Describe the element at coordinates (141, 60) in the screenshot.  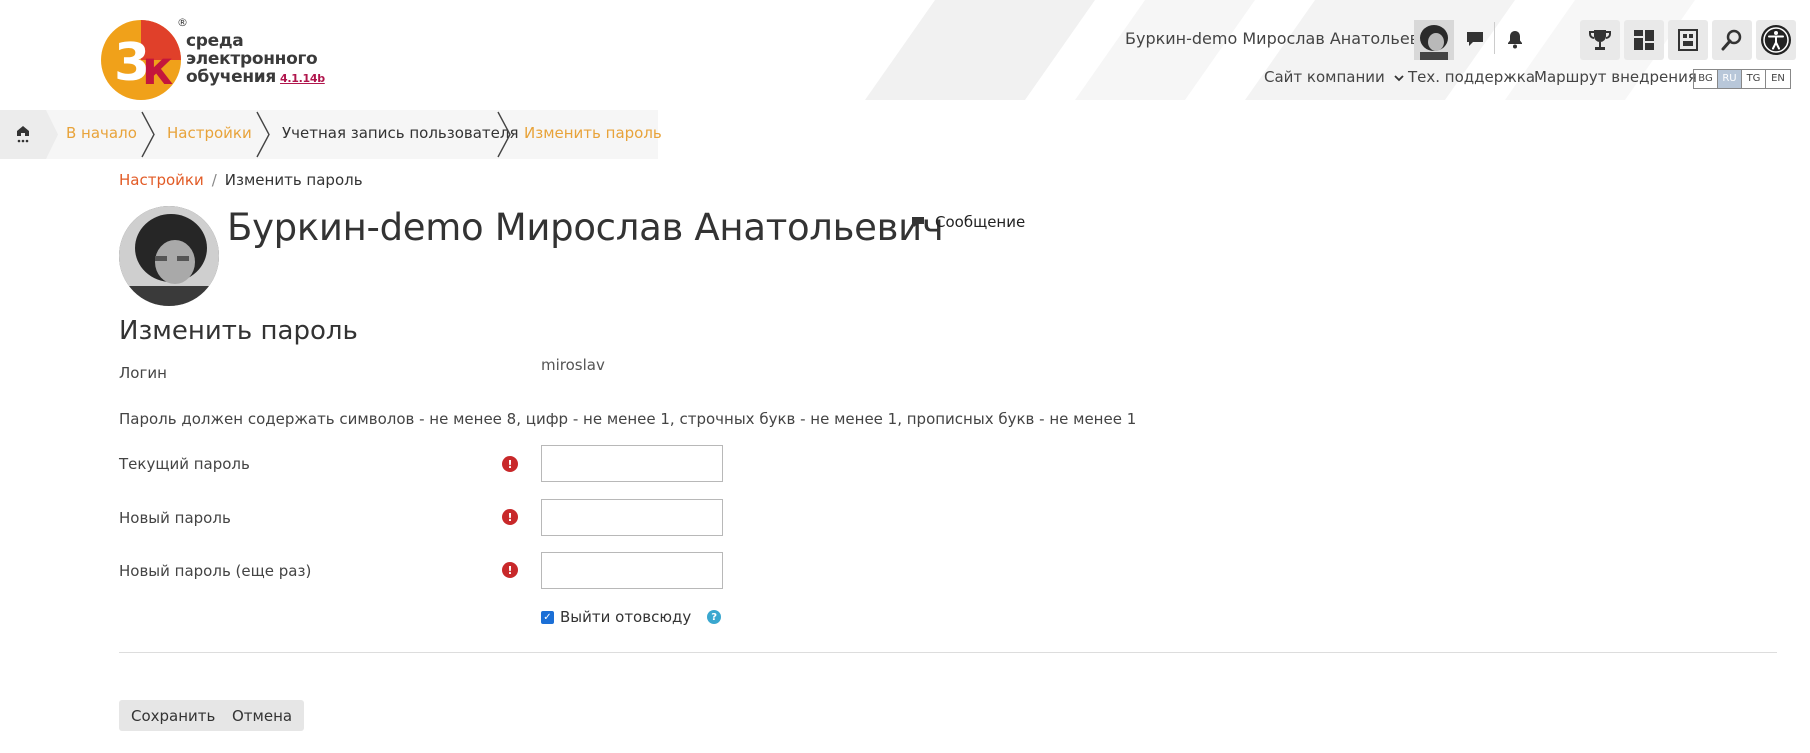
I see `logo-mark: 3 к` at that location.